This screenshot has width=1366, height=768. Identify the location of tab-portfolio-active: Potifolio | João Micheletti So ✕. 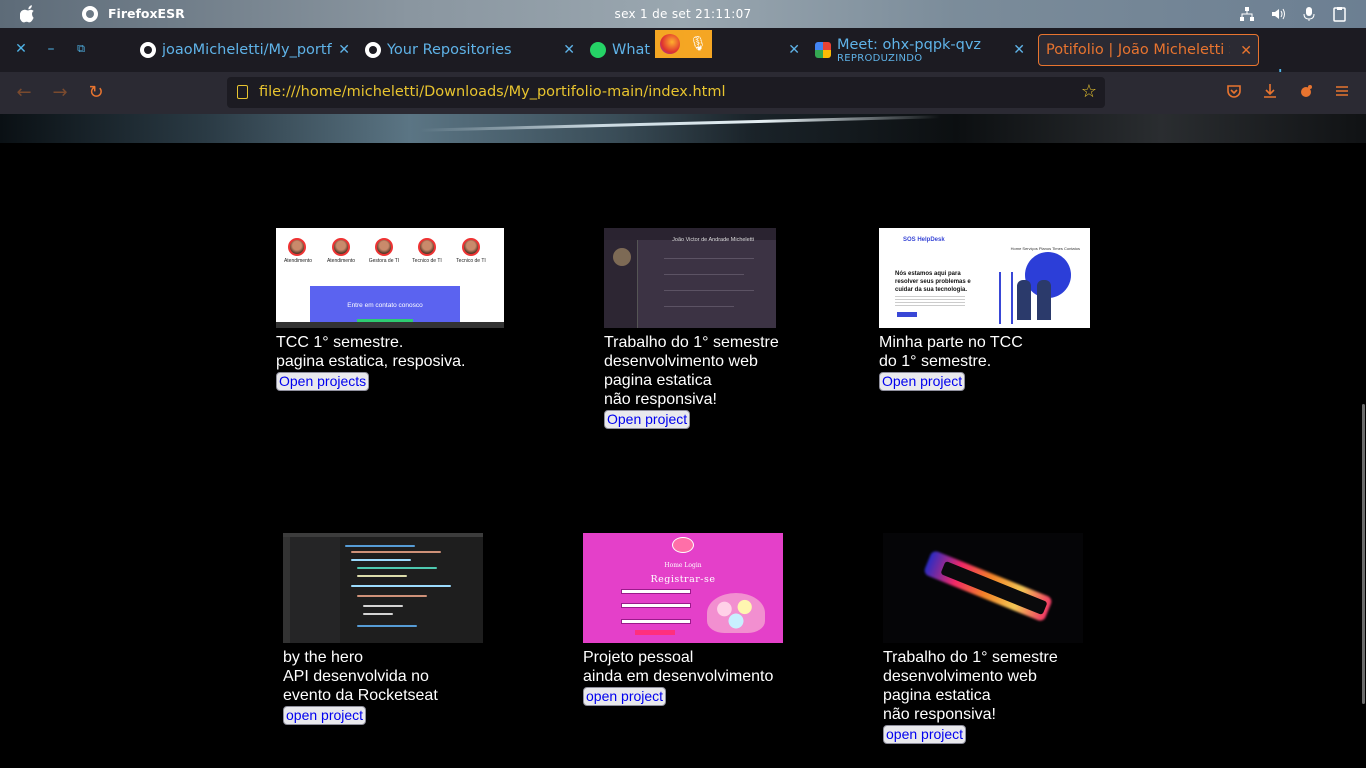
(1148, 50).